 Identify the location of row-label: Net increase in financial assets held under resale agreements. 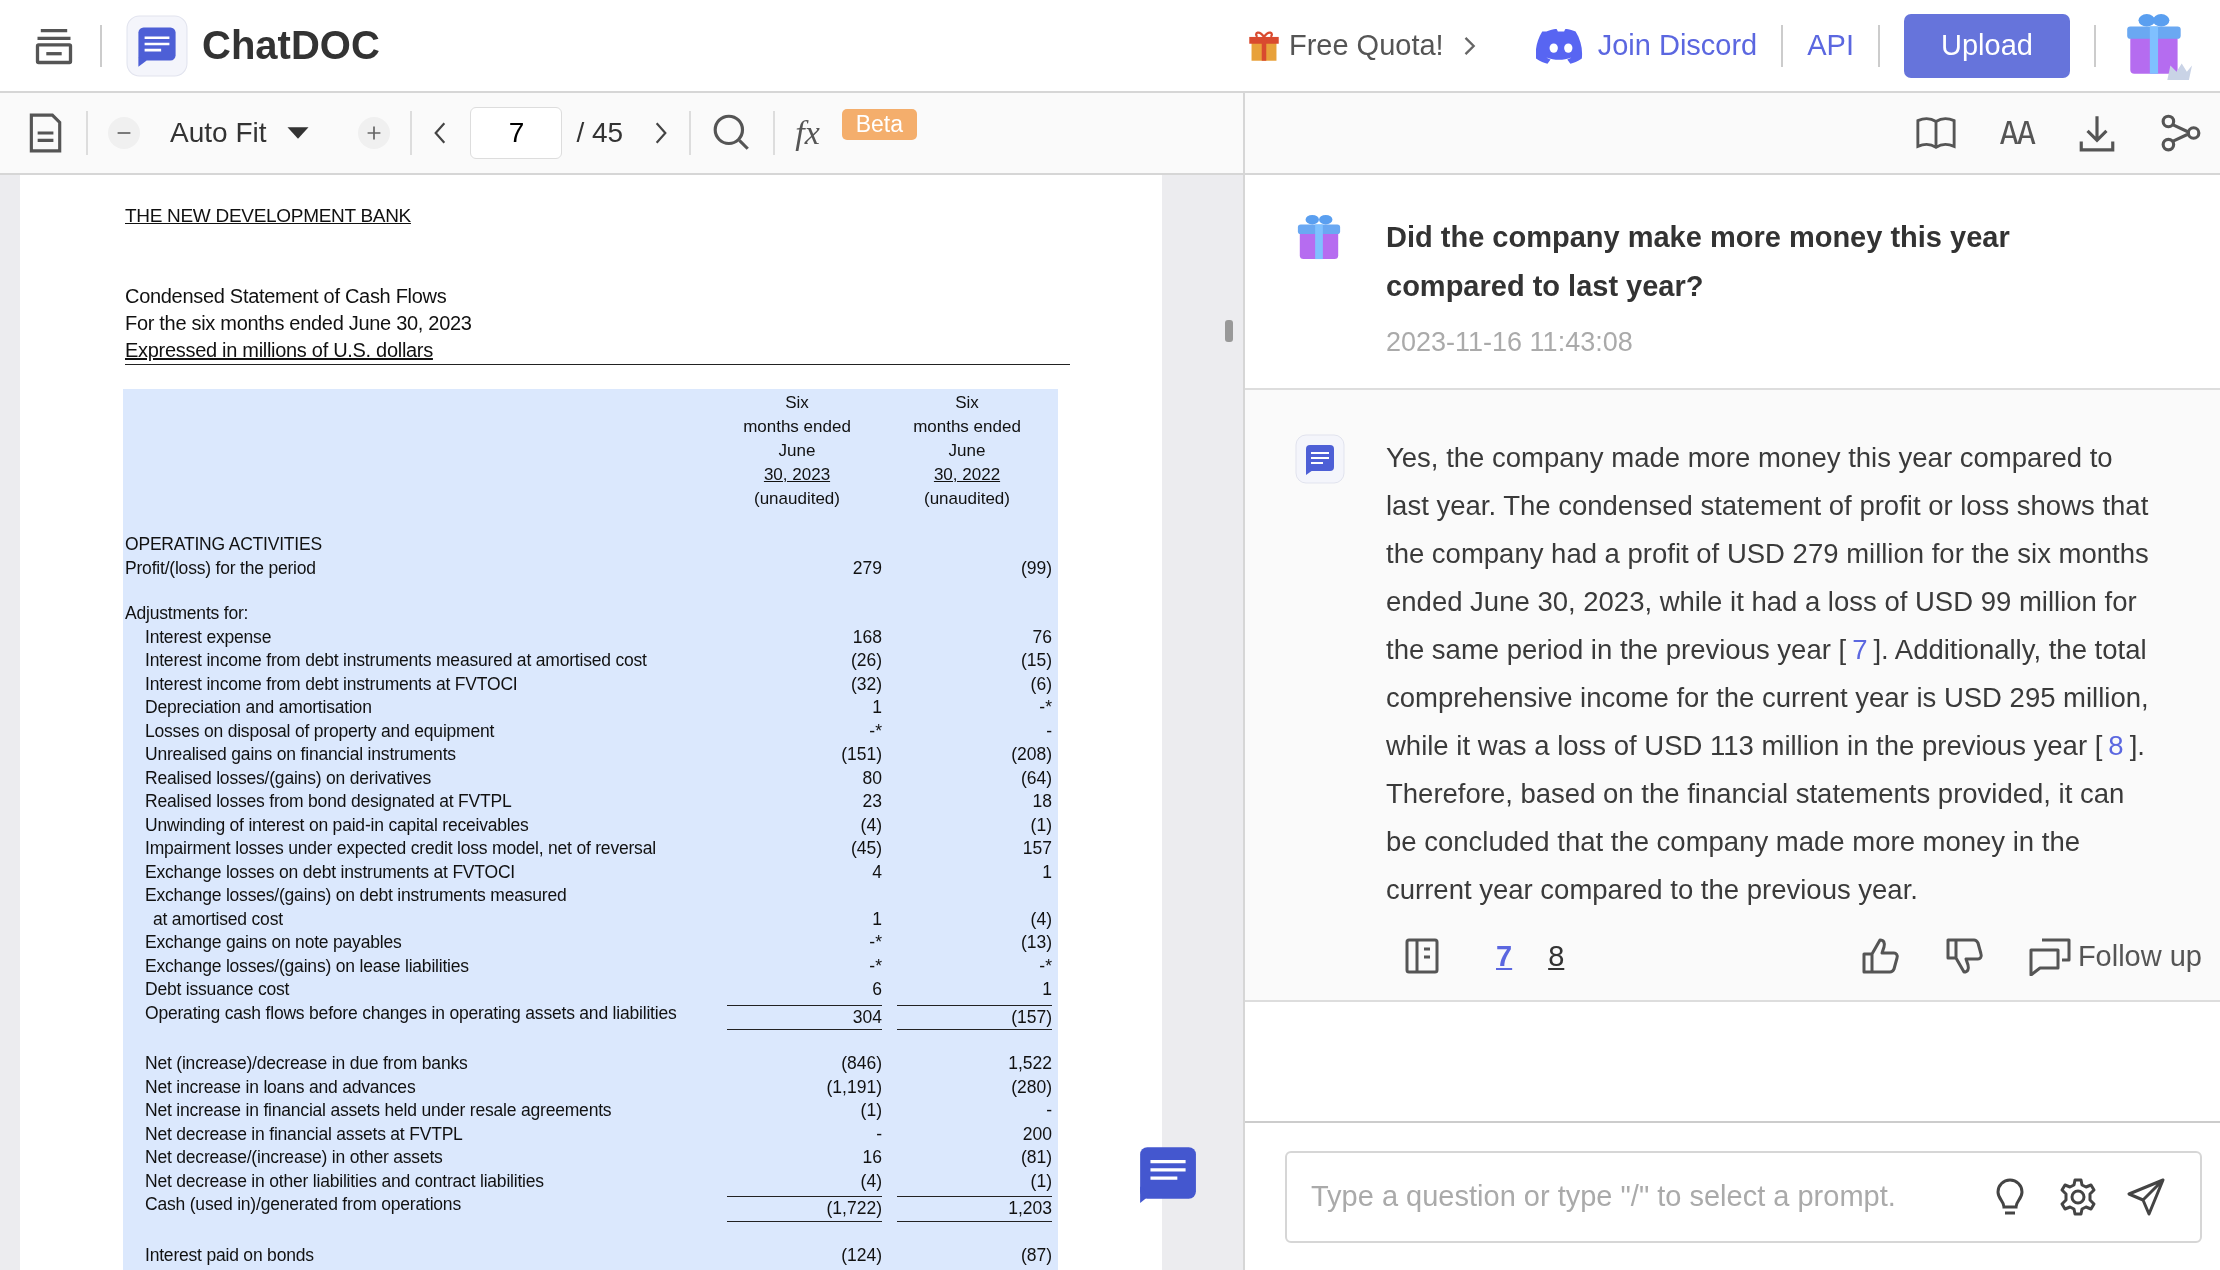
(378, 1110).